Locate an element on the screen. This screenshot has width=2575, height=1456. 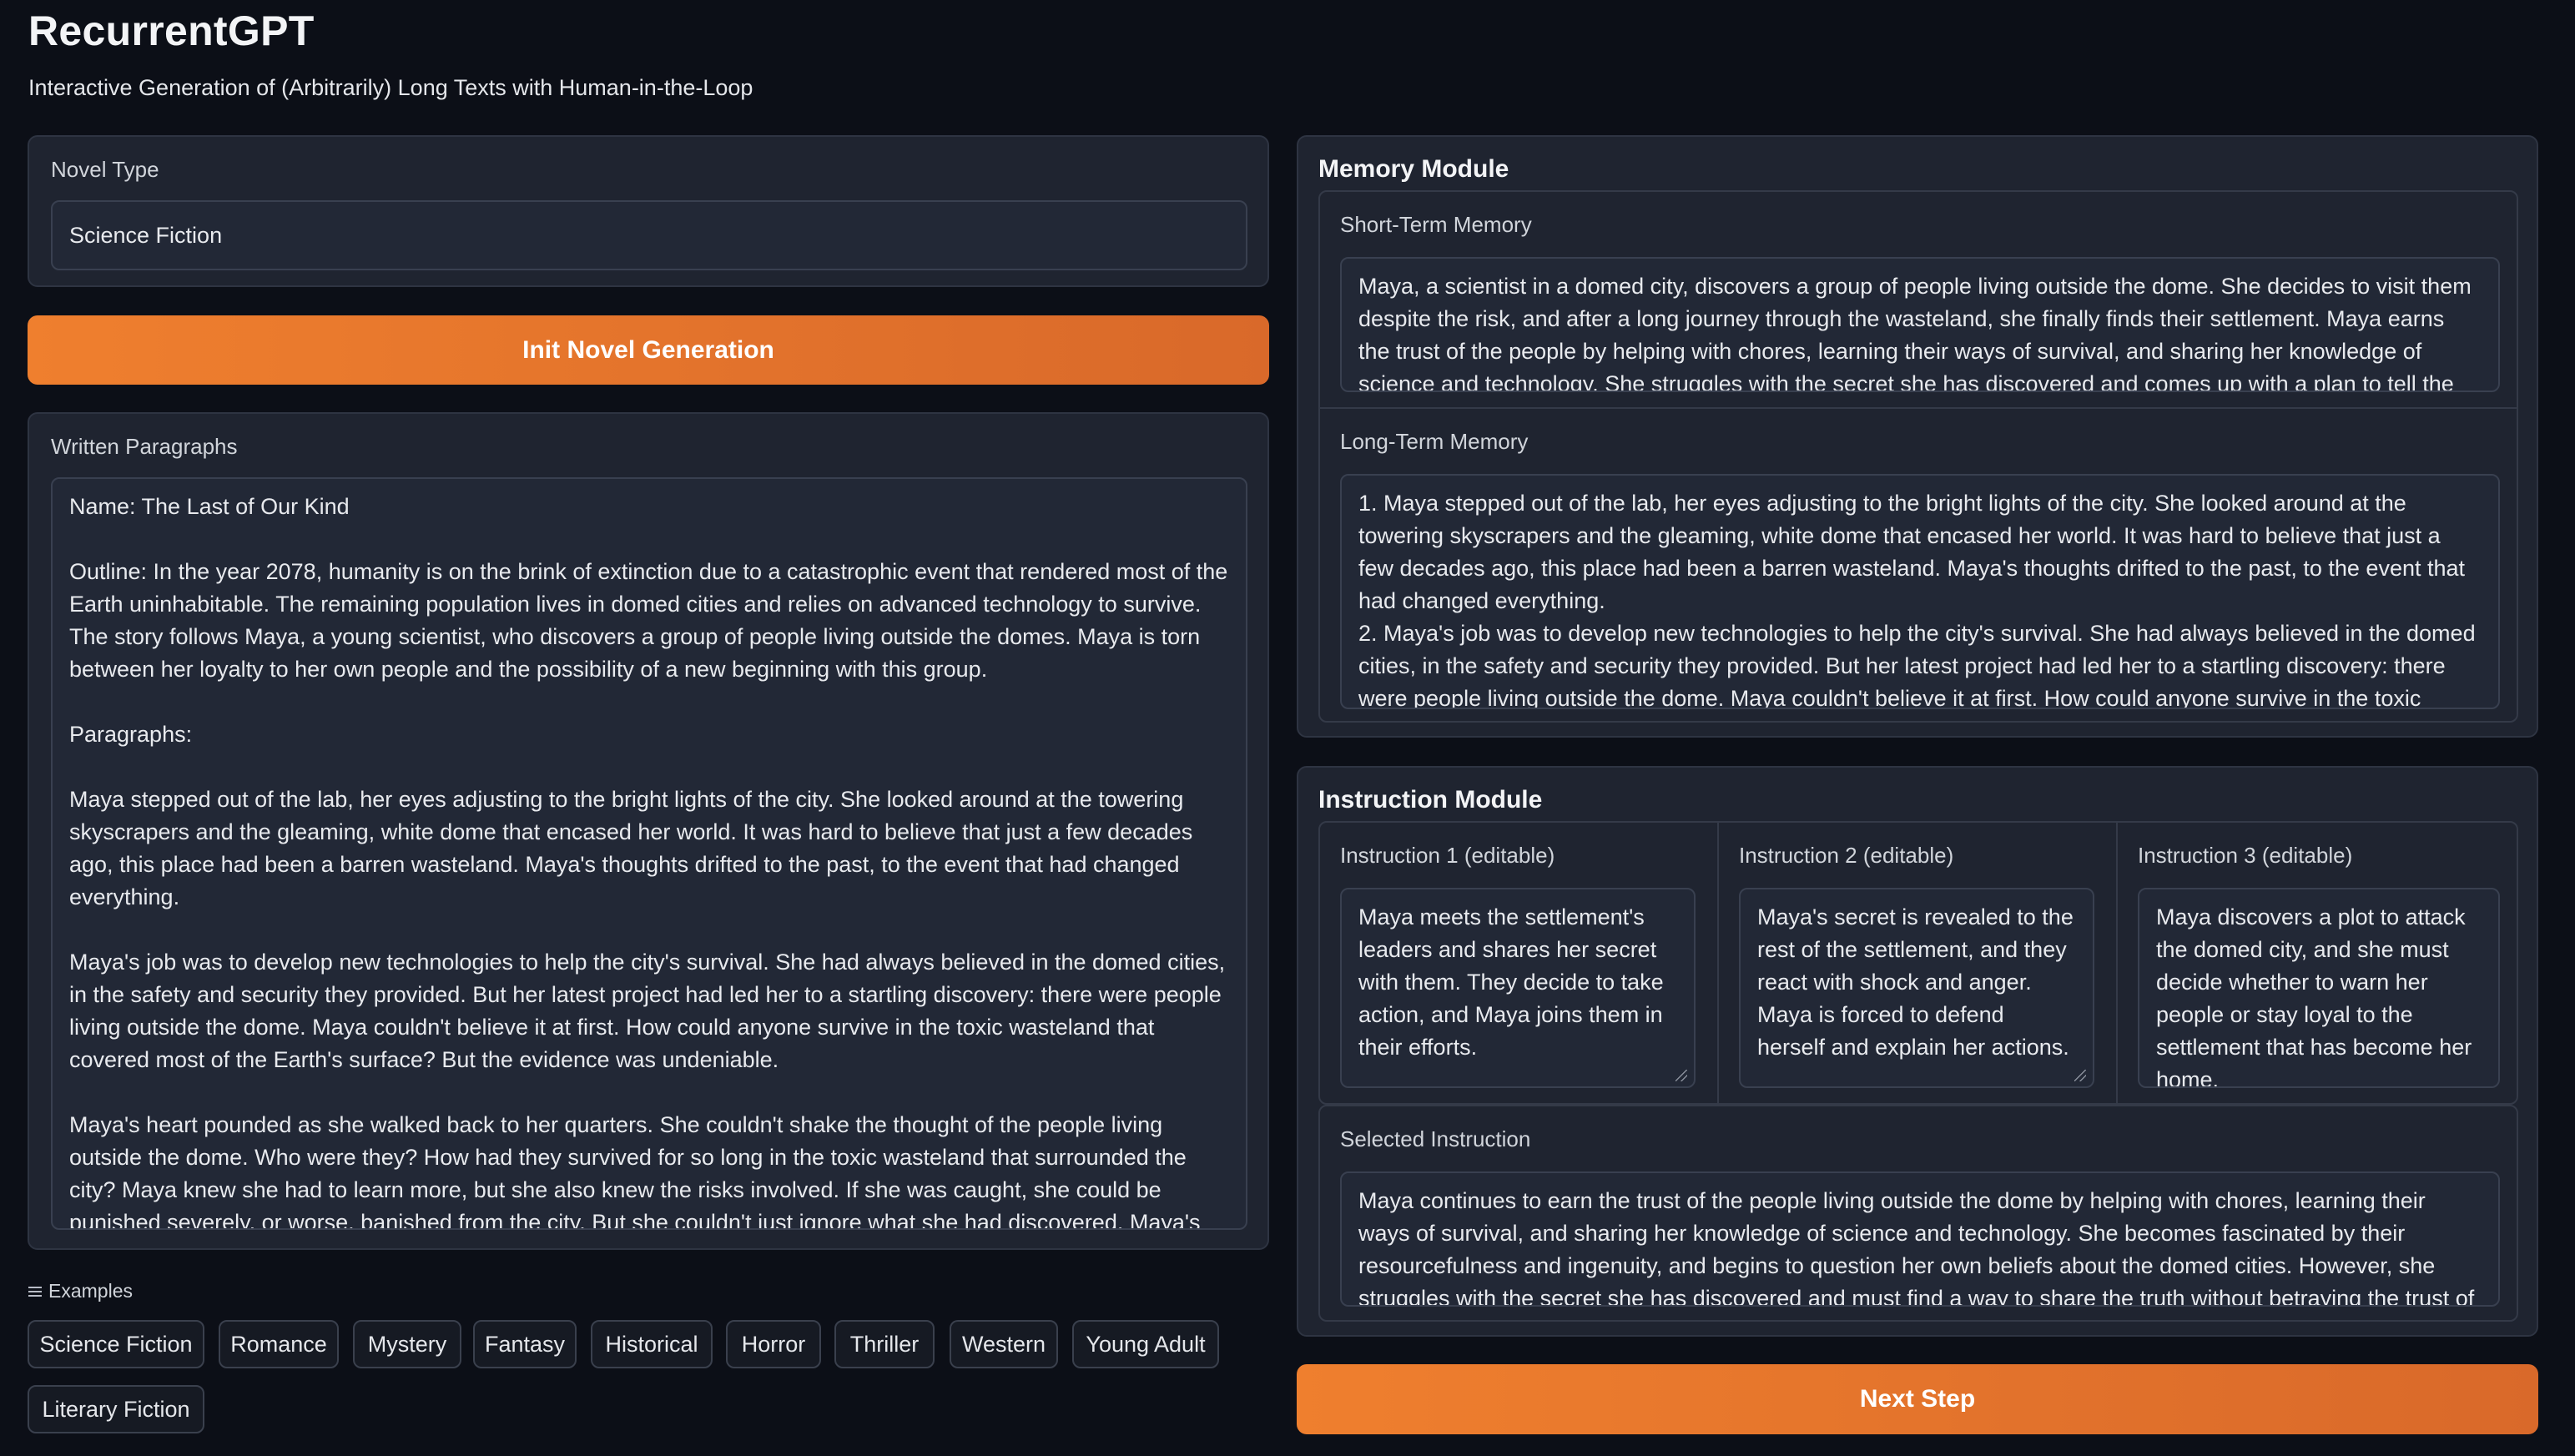
example-chip-literary-fiction: Literary Fiction is located at coordinates (116, 1409).